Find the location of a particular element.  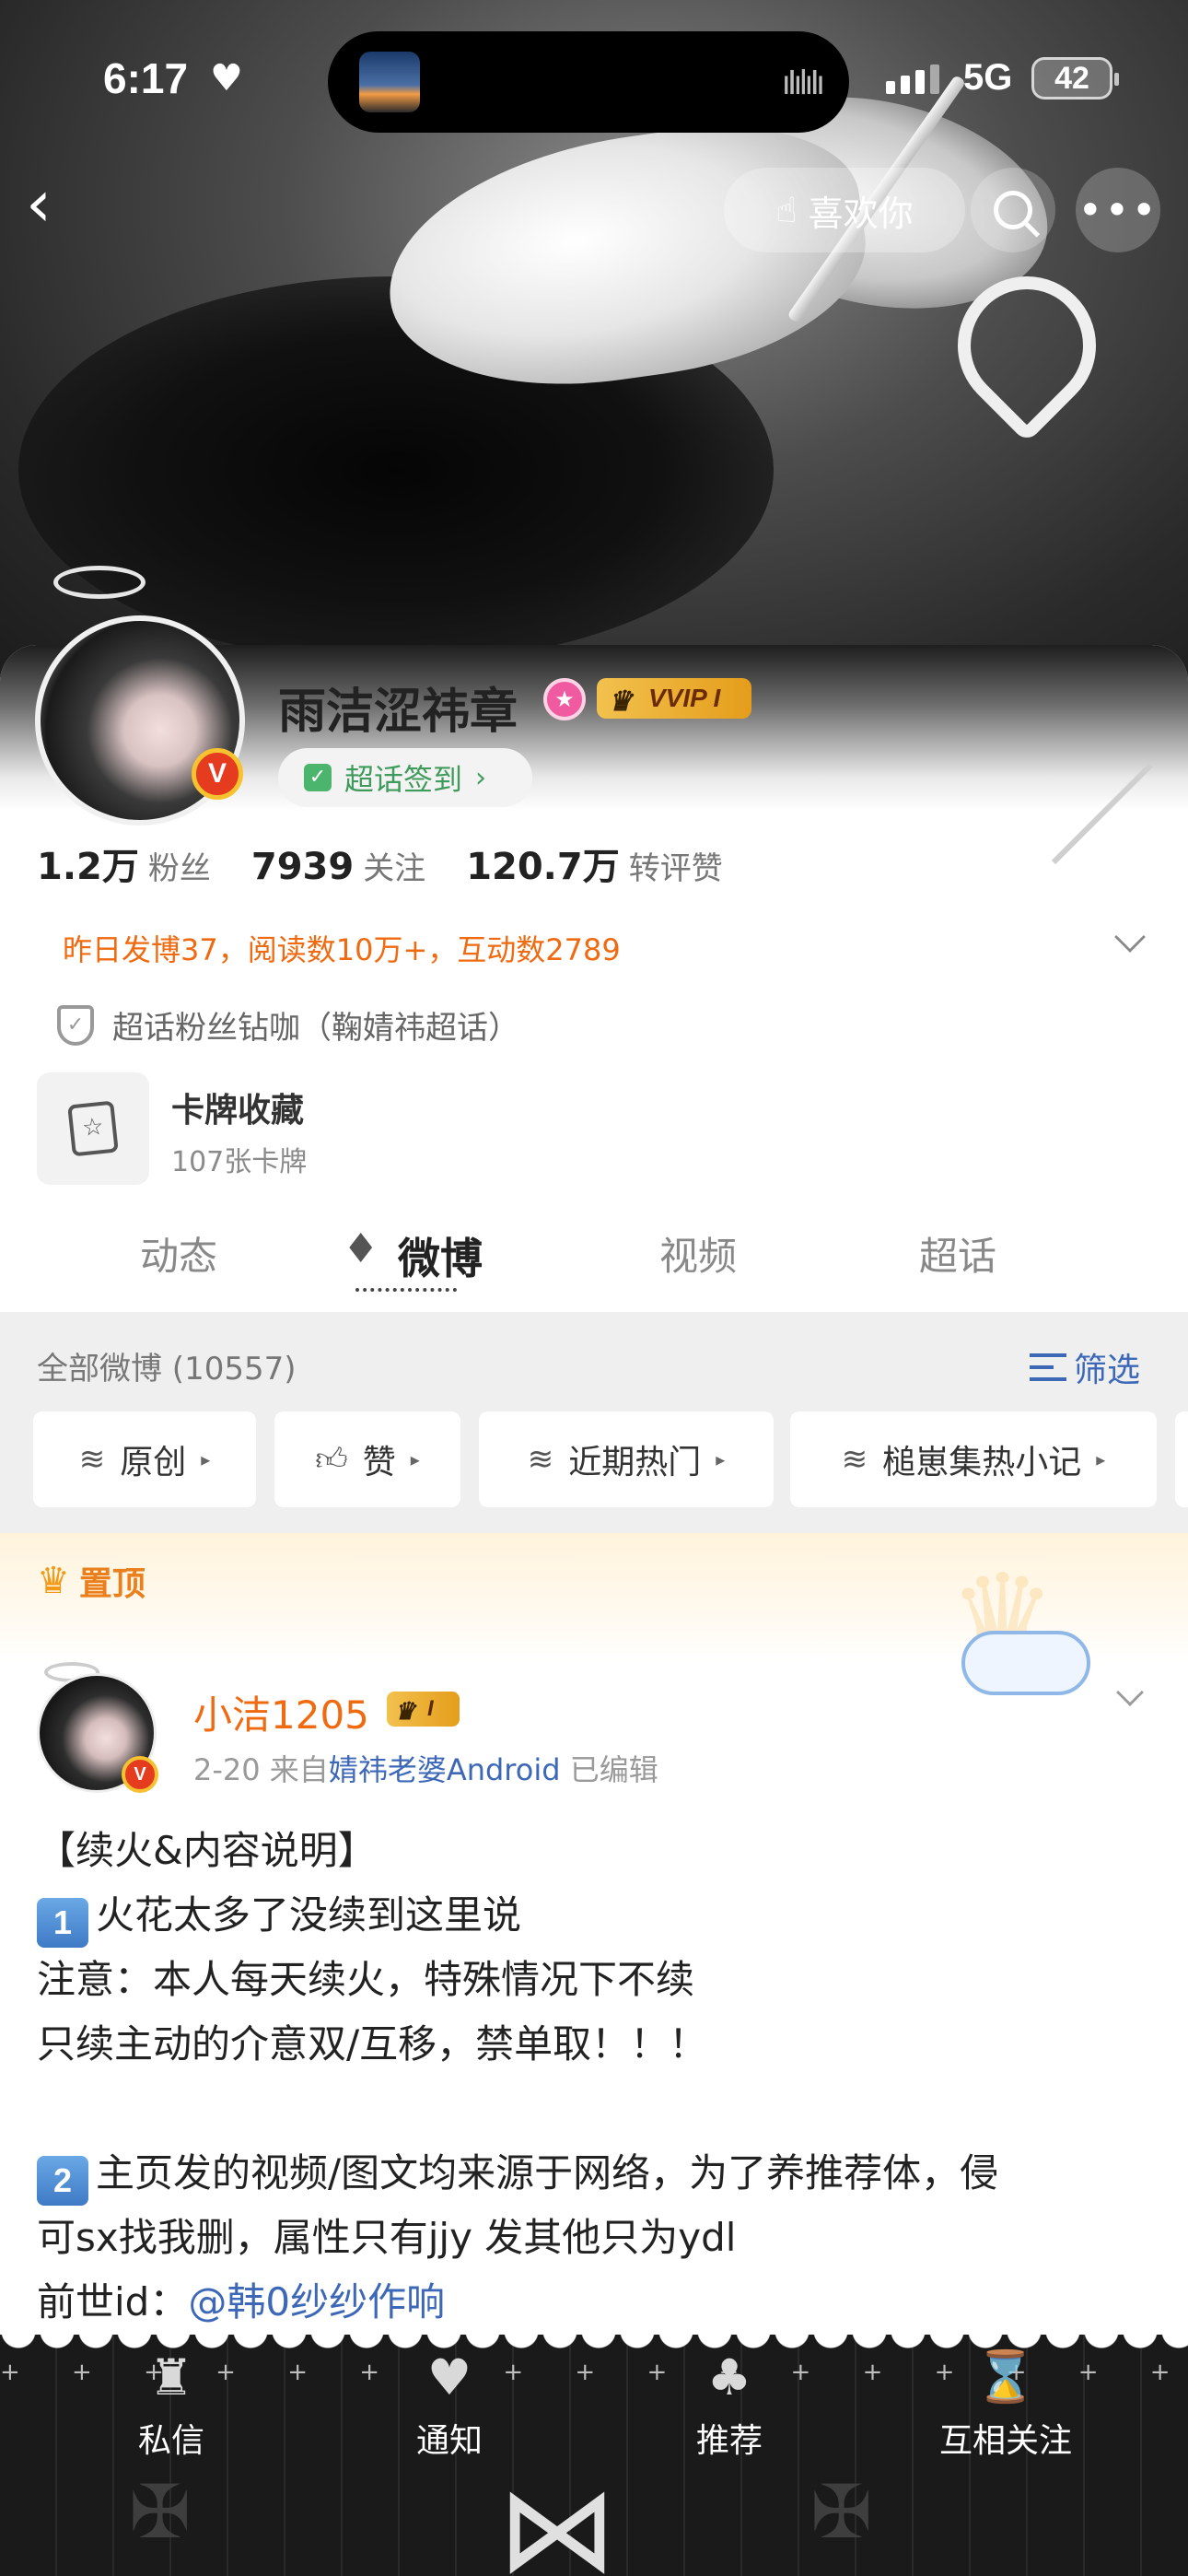

stat-value: 120.7万 is located at coordinates (543, 867).